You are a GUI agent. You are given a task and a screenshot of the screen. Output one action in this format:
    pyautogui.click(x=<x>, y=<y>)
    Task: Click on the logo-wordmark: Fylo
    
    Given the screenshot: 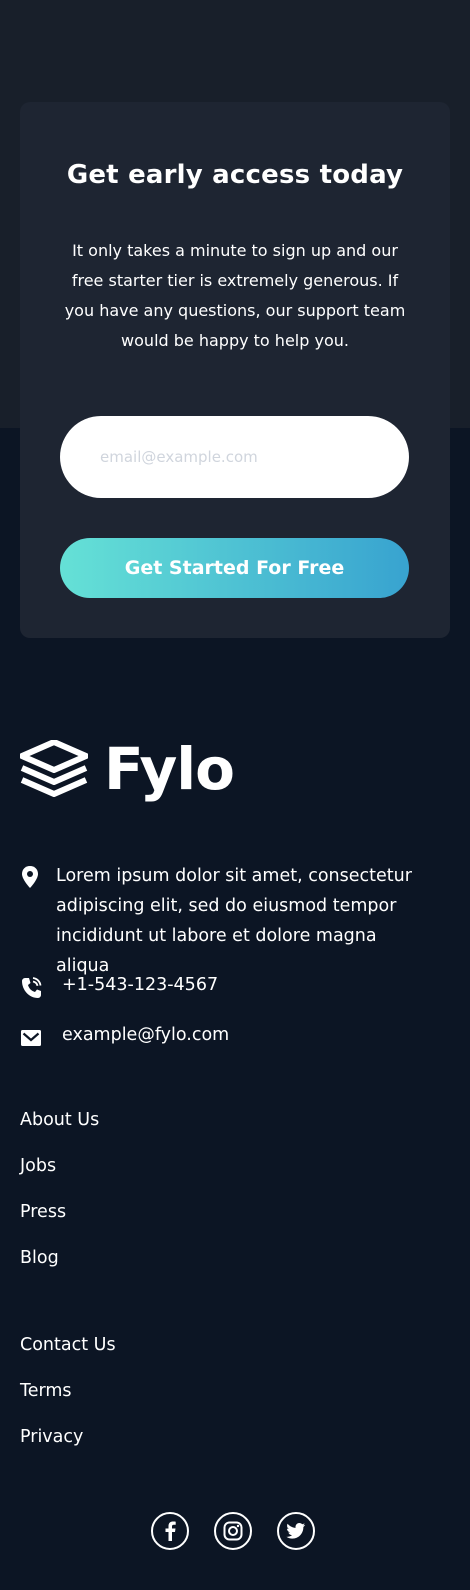 What is the action you would take?
    pyautogui.click(x=169, y=769)
    